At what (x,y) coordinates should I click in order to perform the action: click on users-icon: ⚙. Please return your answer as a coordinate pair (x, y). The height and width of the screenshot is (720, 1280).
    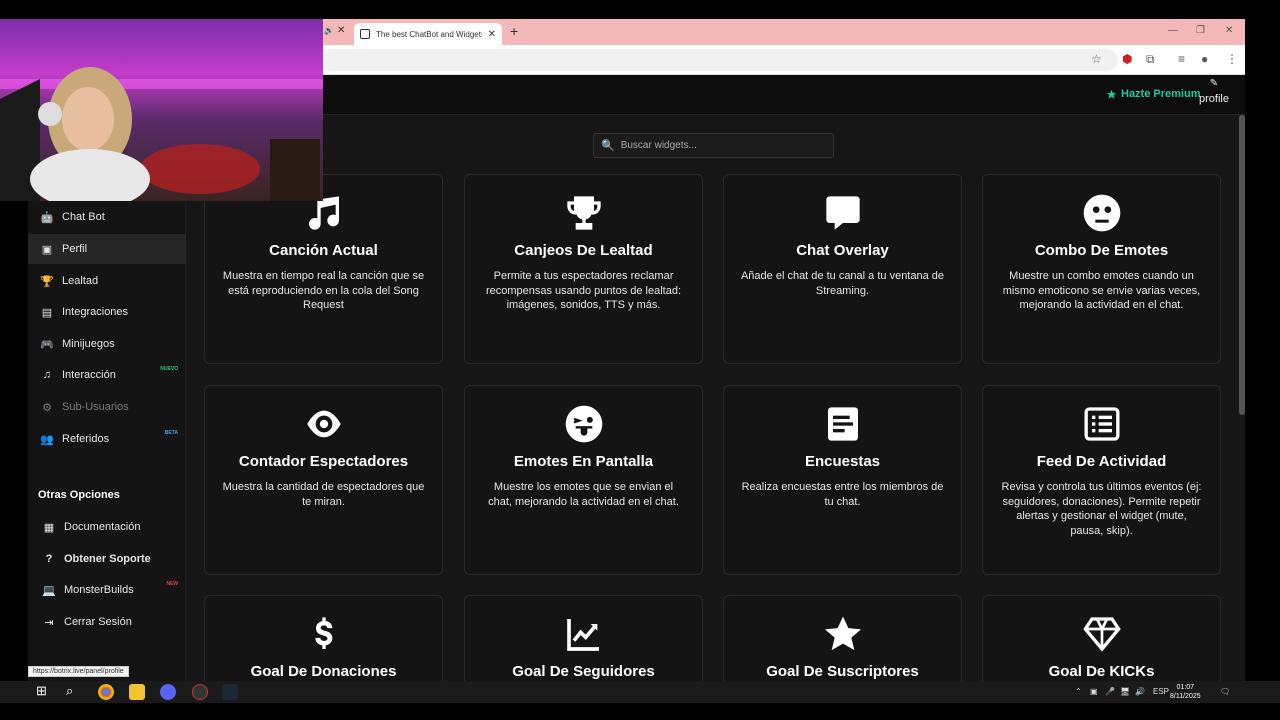
    Looking at the image, I should click on (47, 407).